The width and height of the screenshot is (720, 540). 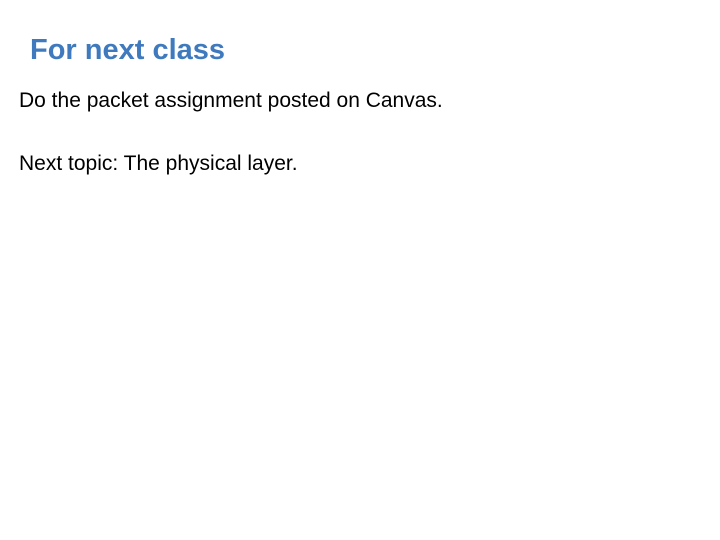 What do you see at coordinates (128, 50) in the screenshot?
I see `slide-title: For next class` at bounding box center [128, 50].